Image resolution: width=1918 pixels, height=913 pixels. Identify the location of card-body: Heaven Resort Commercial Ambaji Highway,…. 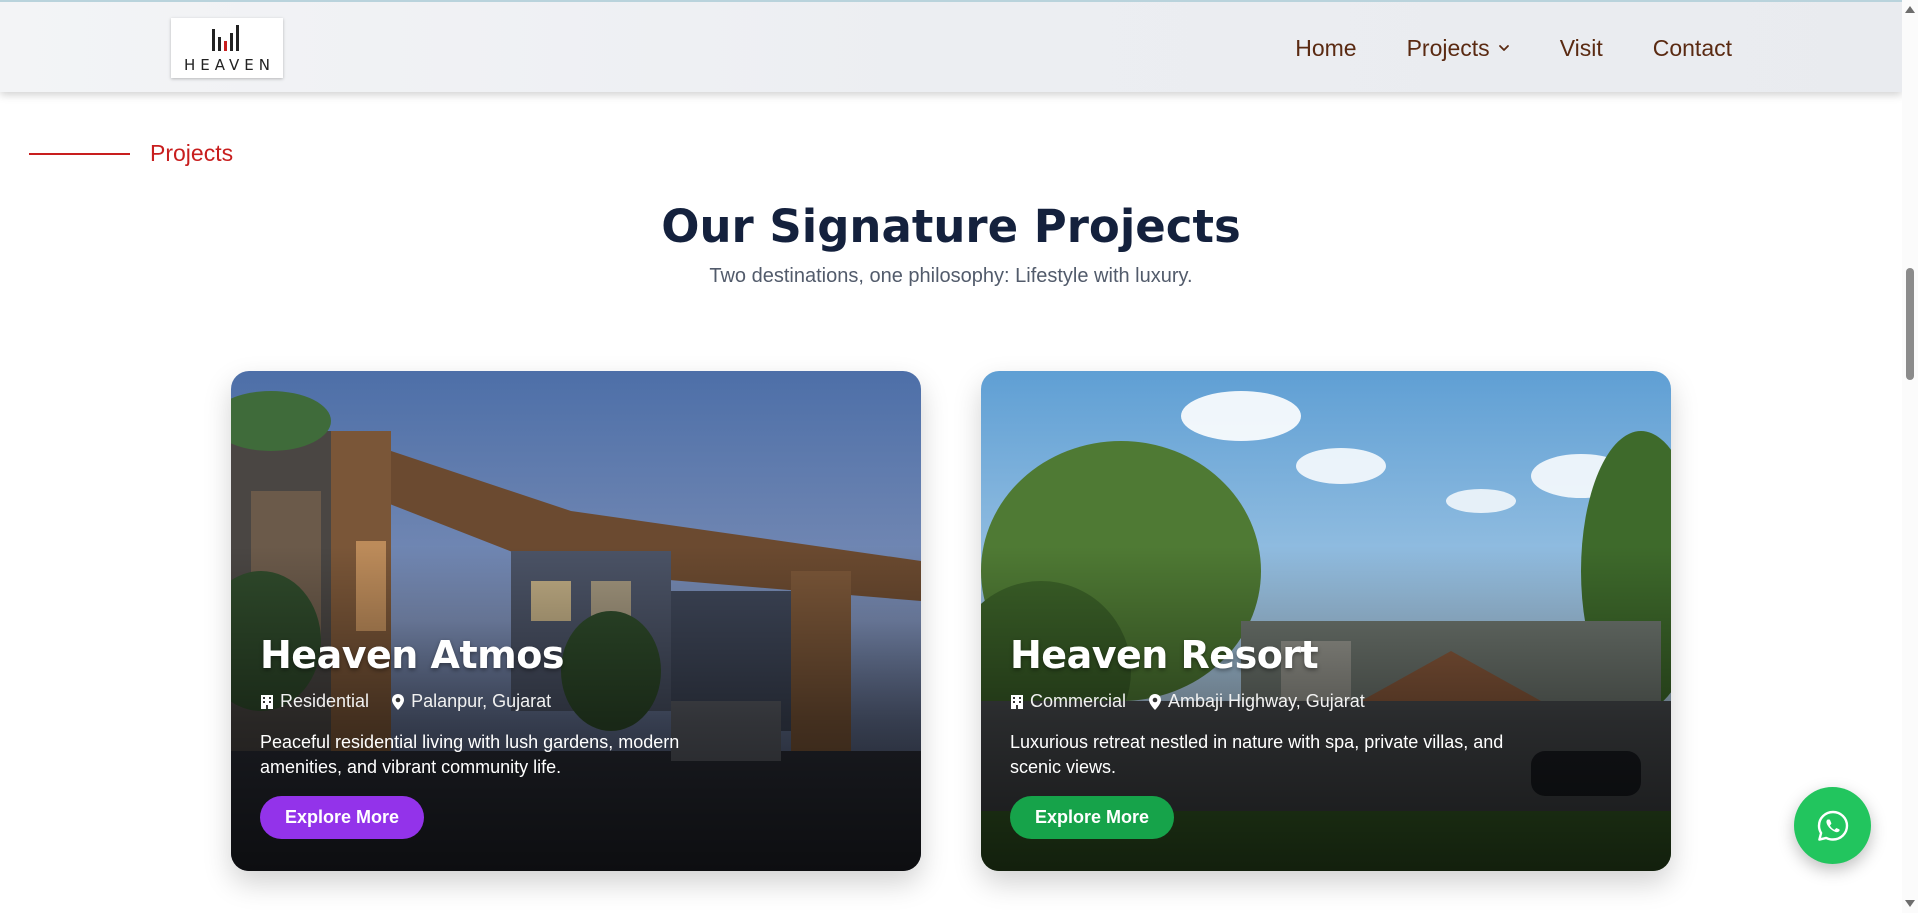
(1326, 706).